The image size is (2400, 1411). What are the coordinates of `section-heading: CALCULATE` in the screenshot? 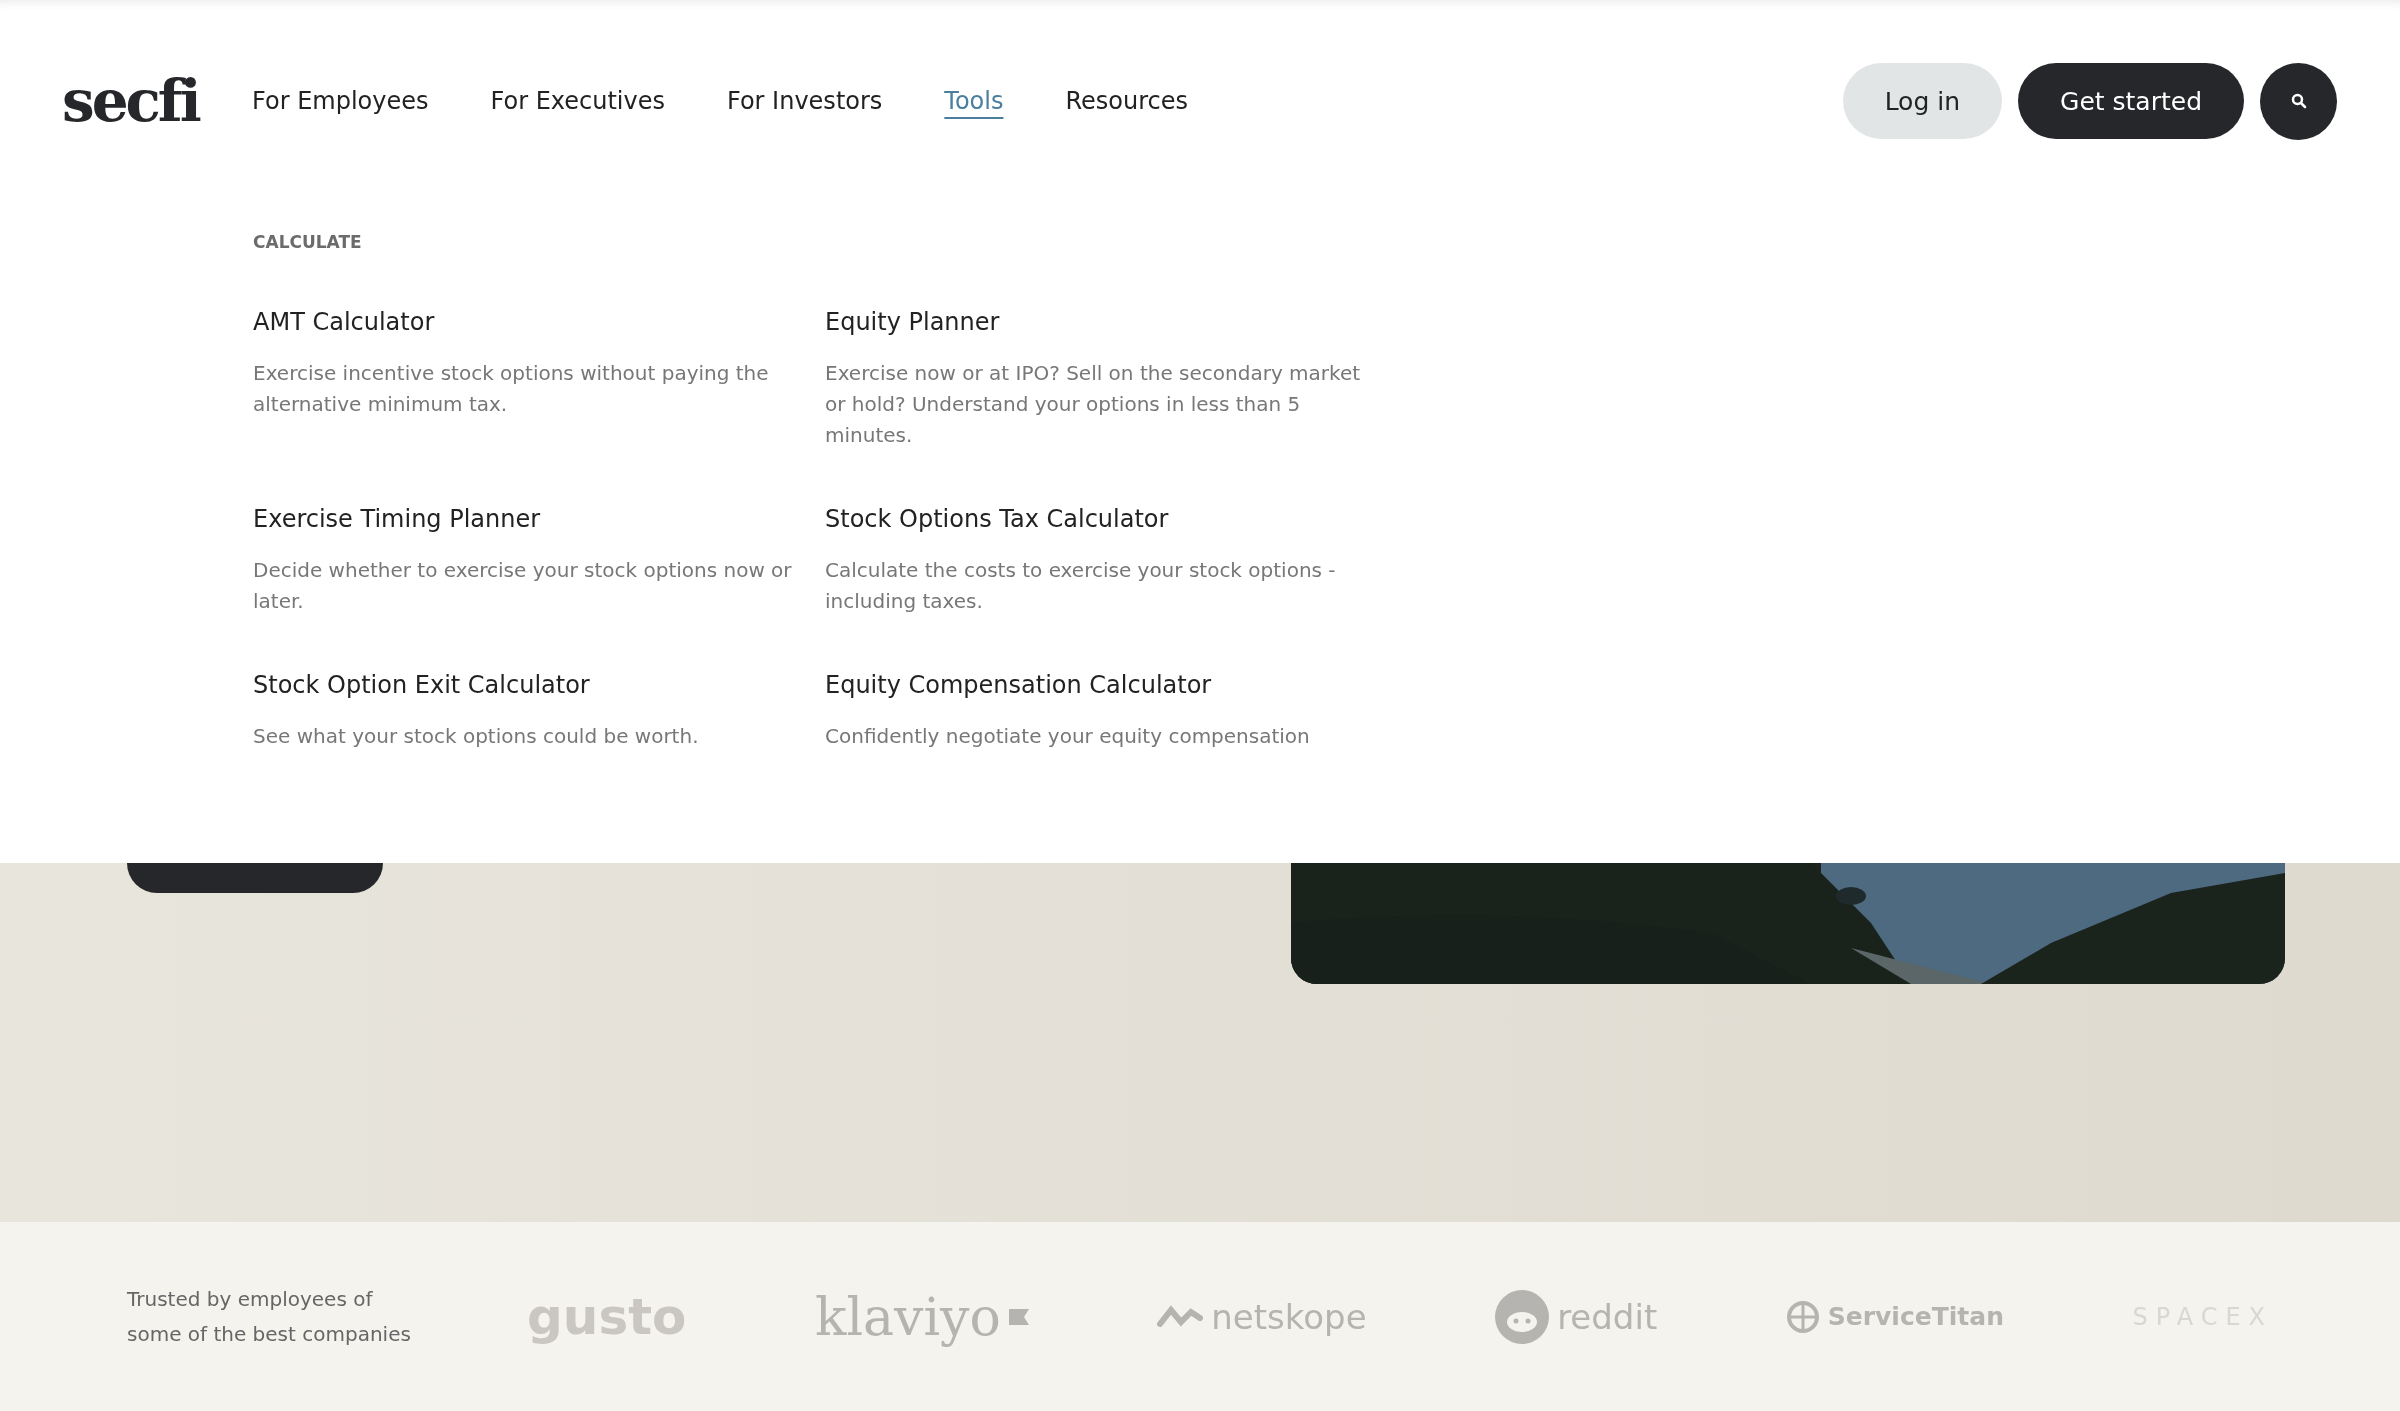 It's located at (308, 242).